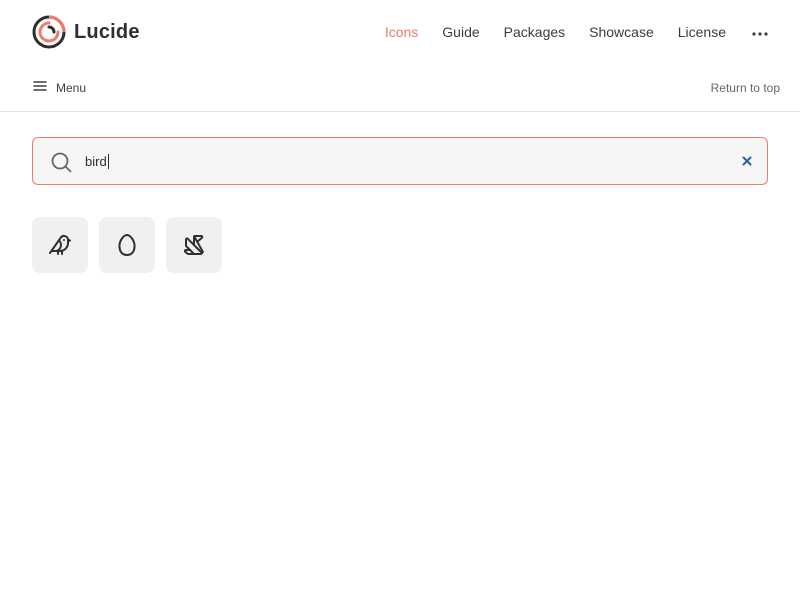 The width and height of the screenshot is (800, 600). I want to click on bird-icon, so click(60, 245).